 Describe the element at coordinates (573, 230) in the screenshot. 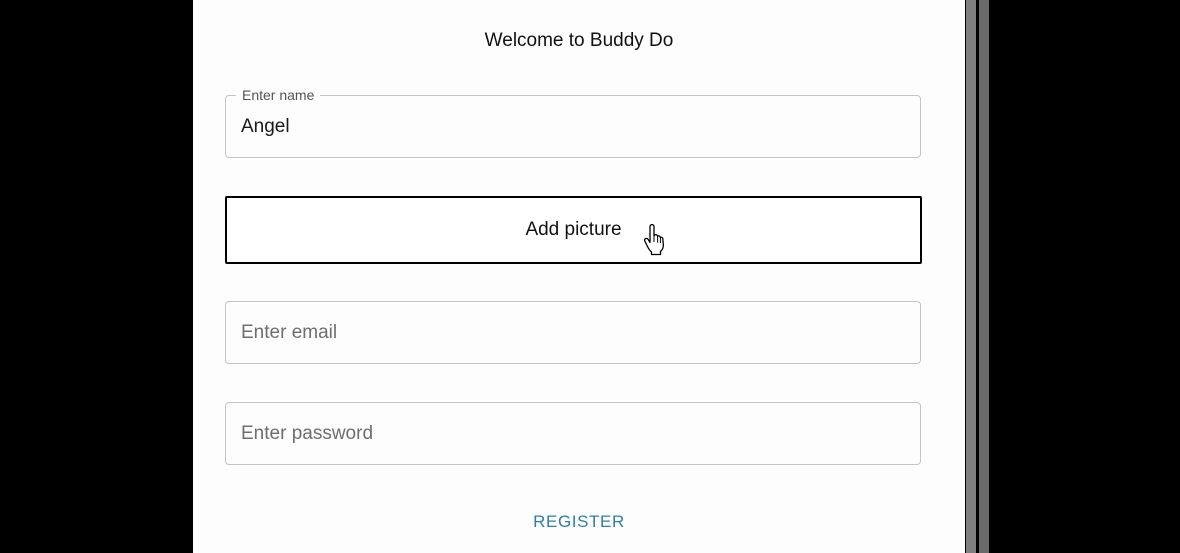

I see `add-picture-button: Add picture` at that location.